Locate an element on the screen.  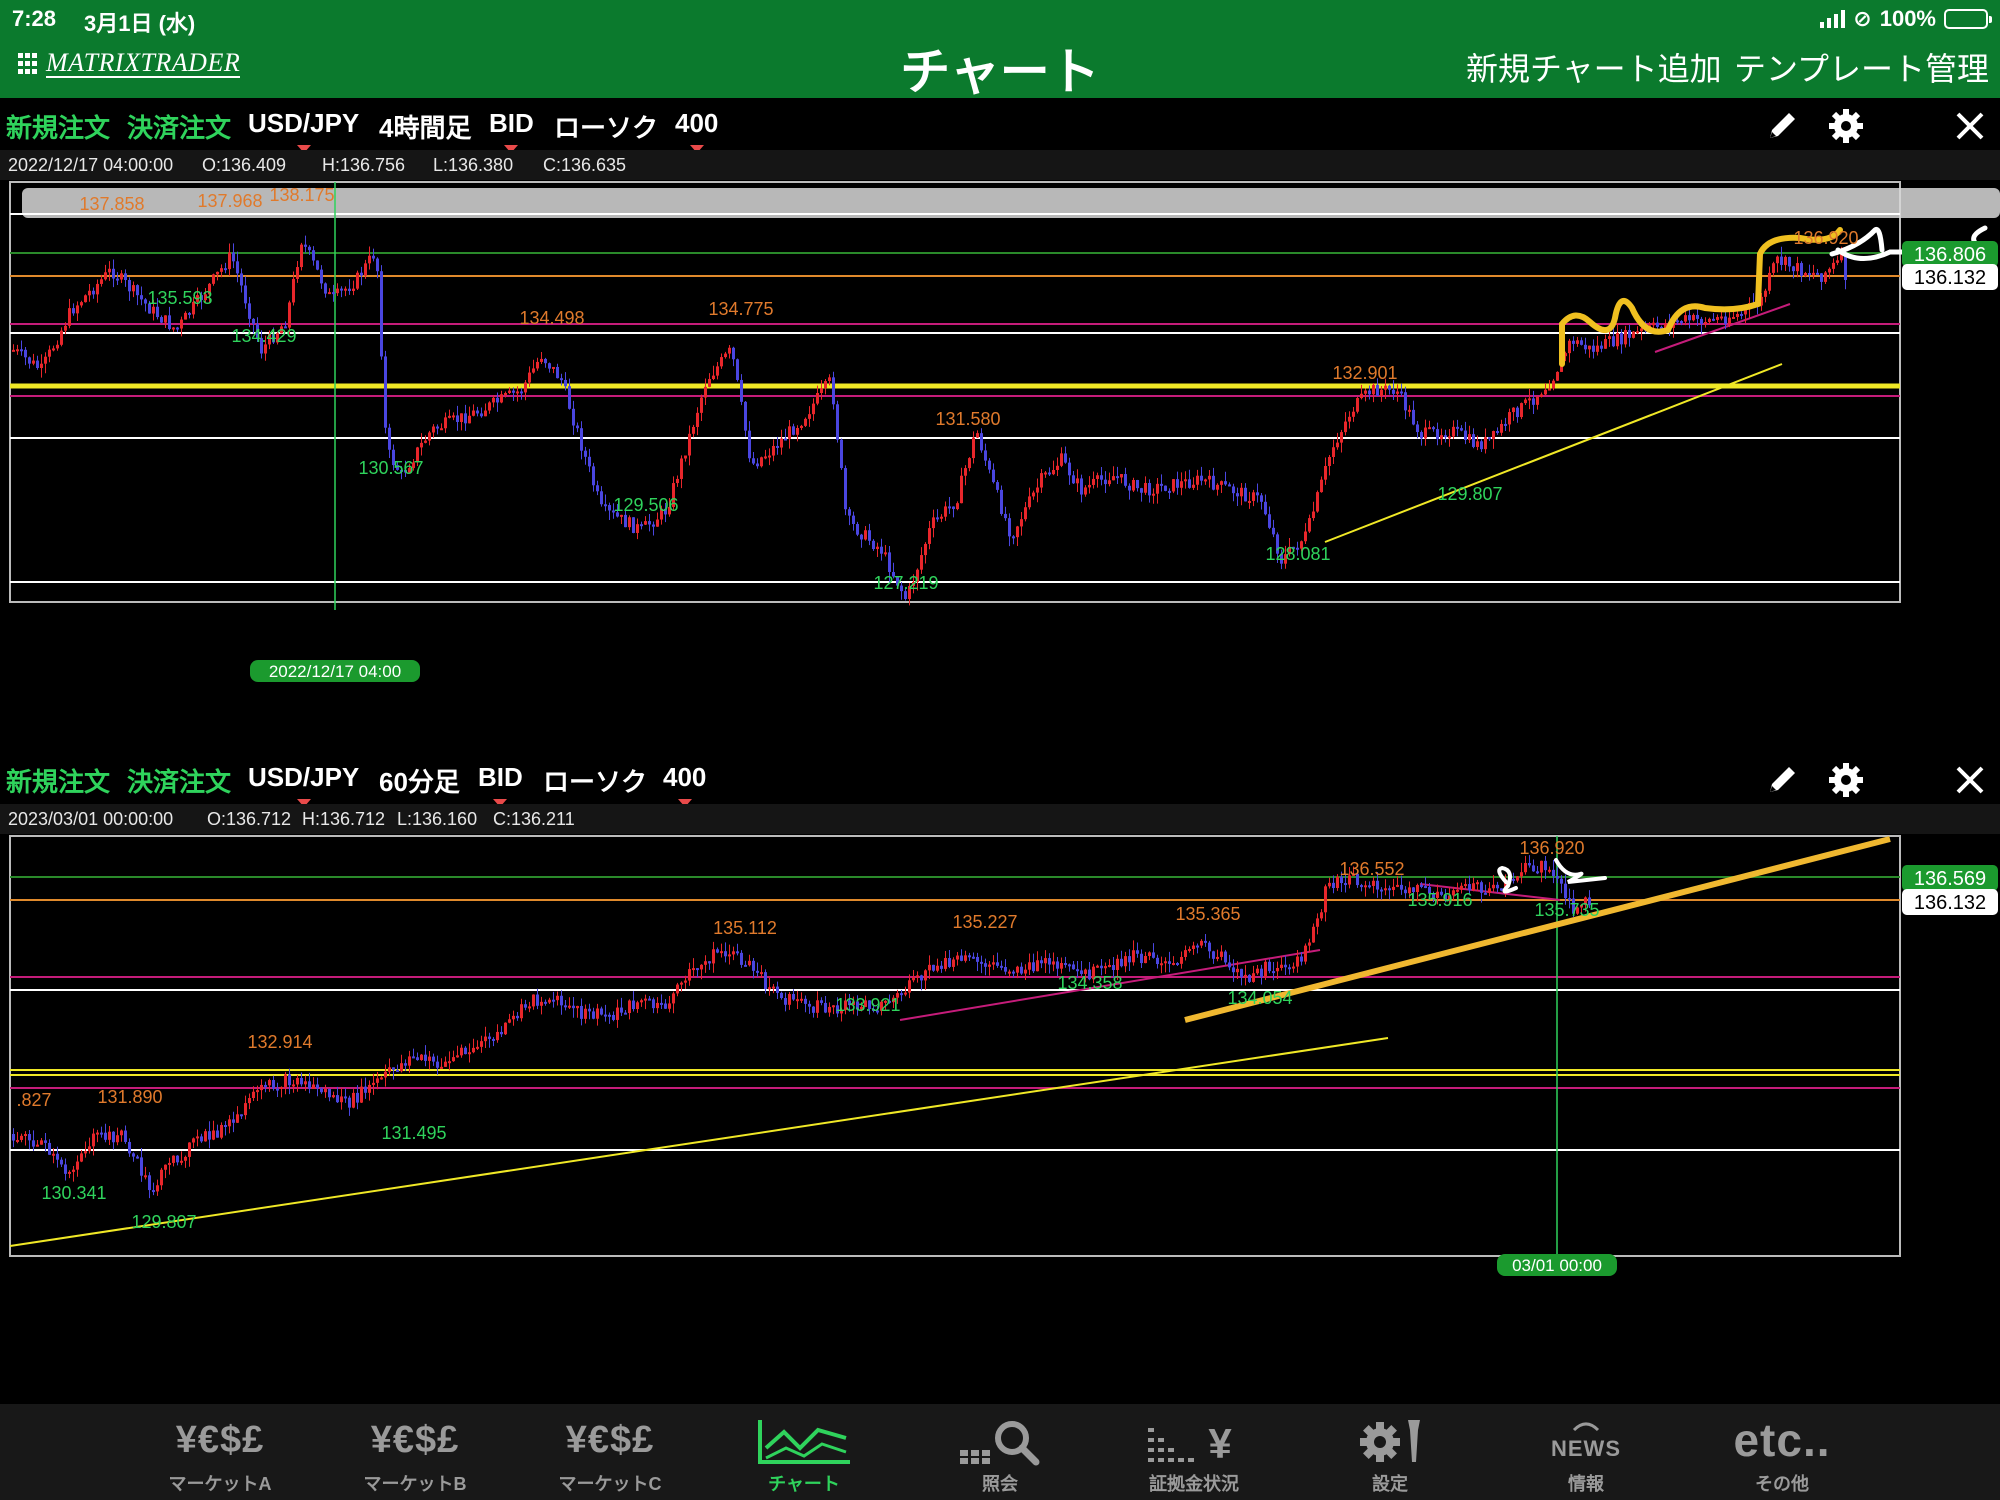
battery-percent: 100% is located at coordinates (1907, 18).